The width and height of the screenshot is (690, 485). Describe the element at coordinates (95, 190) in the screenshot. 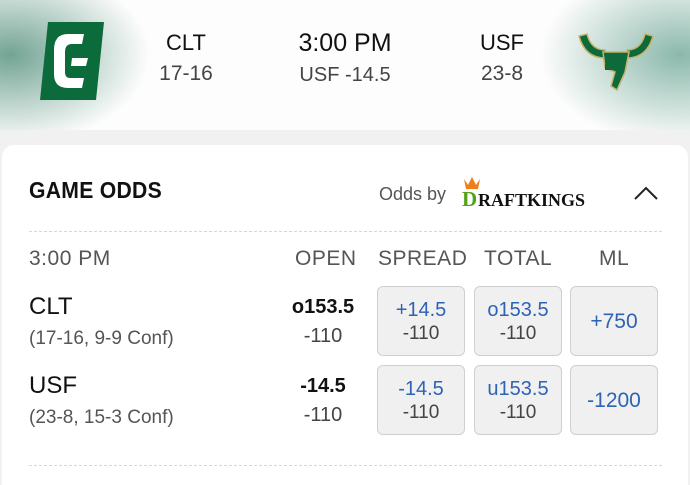

I see `game-odds-title: GAME ODDS` at that location.